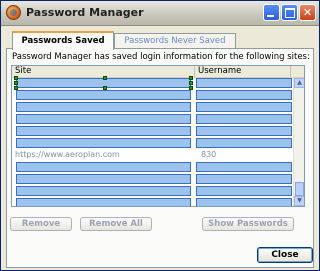  I want to click on remove-button: Remove, so click(41, 224).